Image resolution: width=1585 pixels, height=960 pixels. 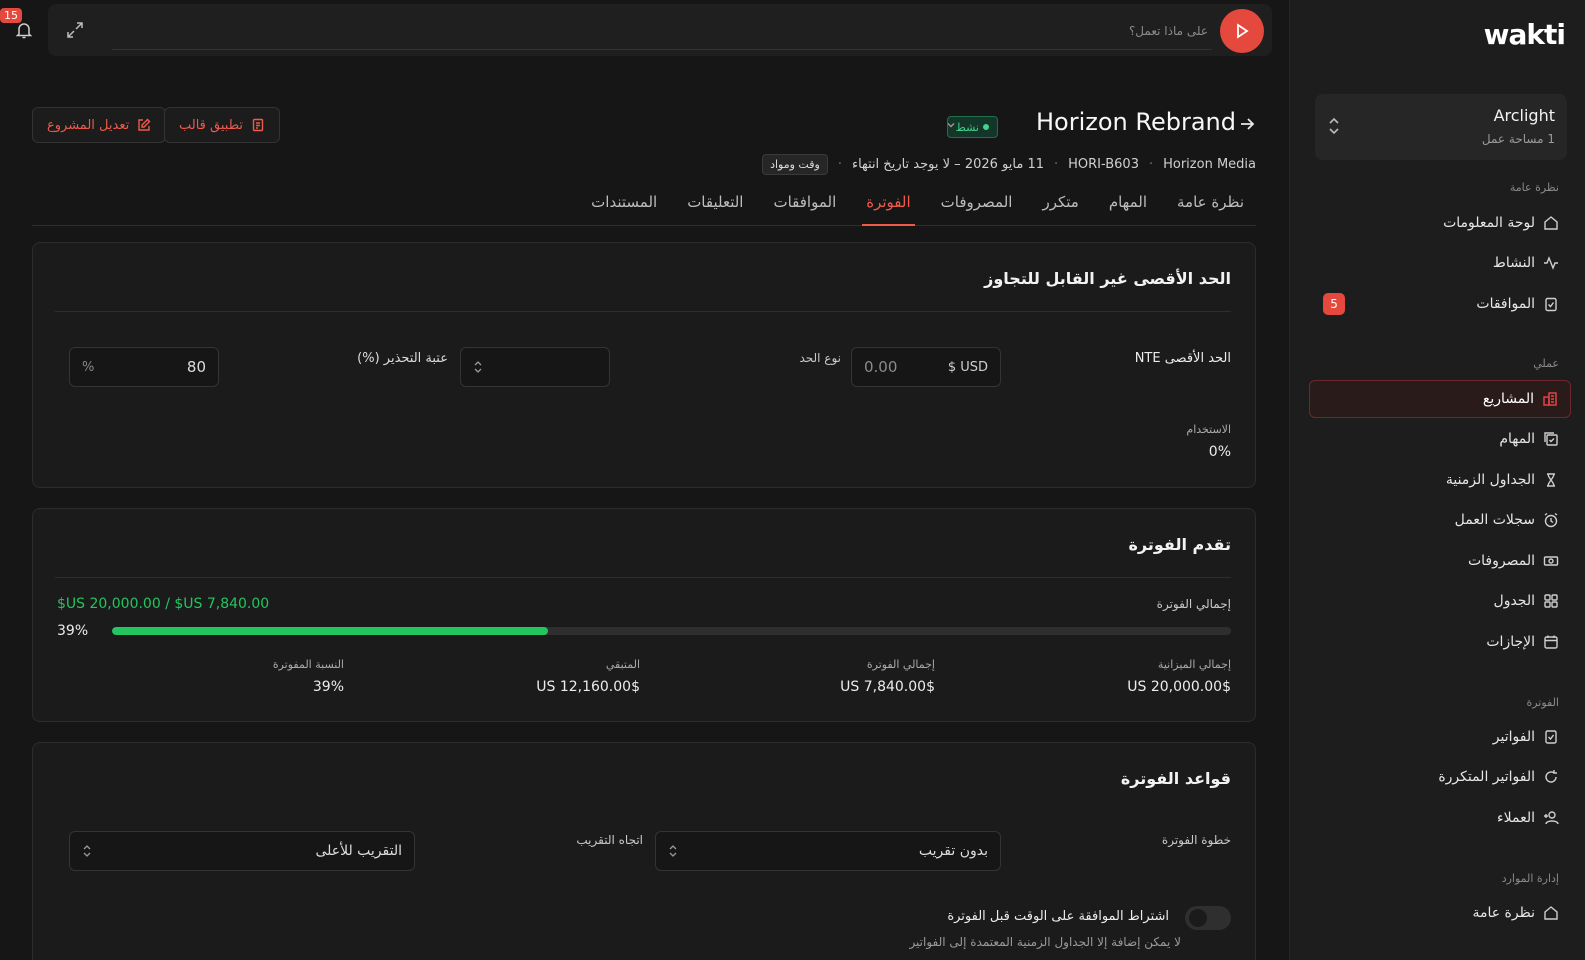 What do you see at coordinates (1441, 127) in the screenshot?
I see `workspace-switcher: Arclight 1 مساحة عمل` at bounding box center [1441, 127].